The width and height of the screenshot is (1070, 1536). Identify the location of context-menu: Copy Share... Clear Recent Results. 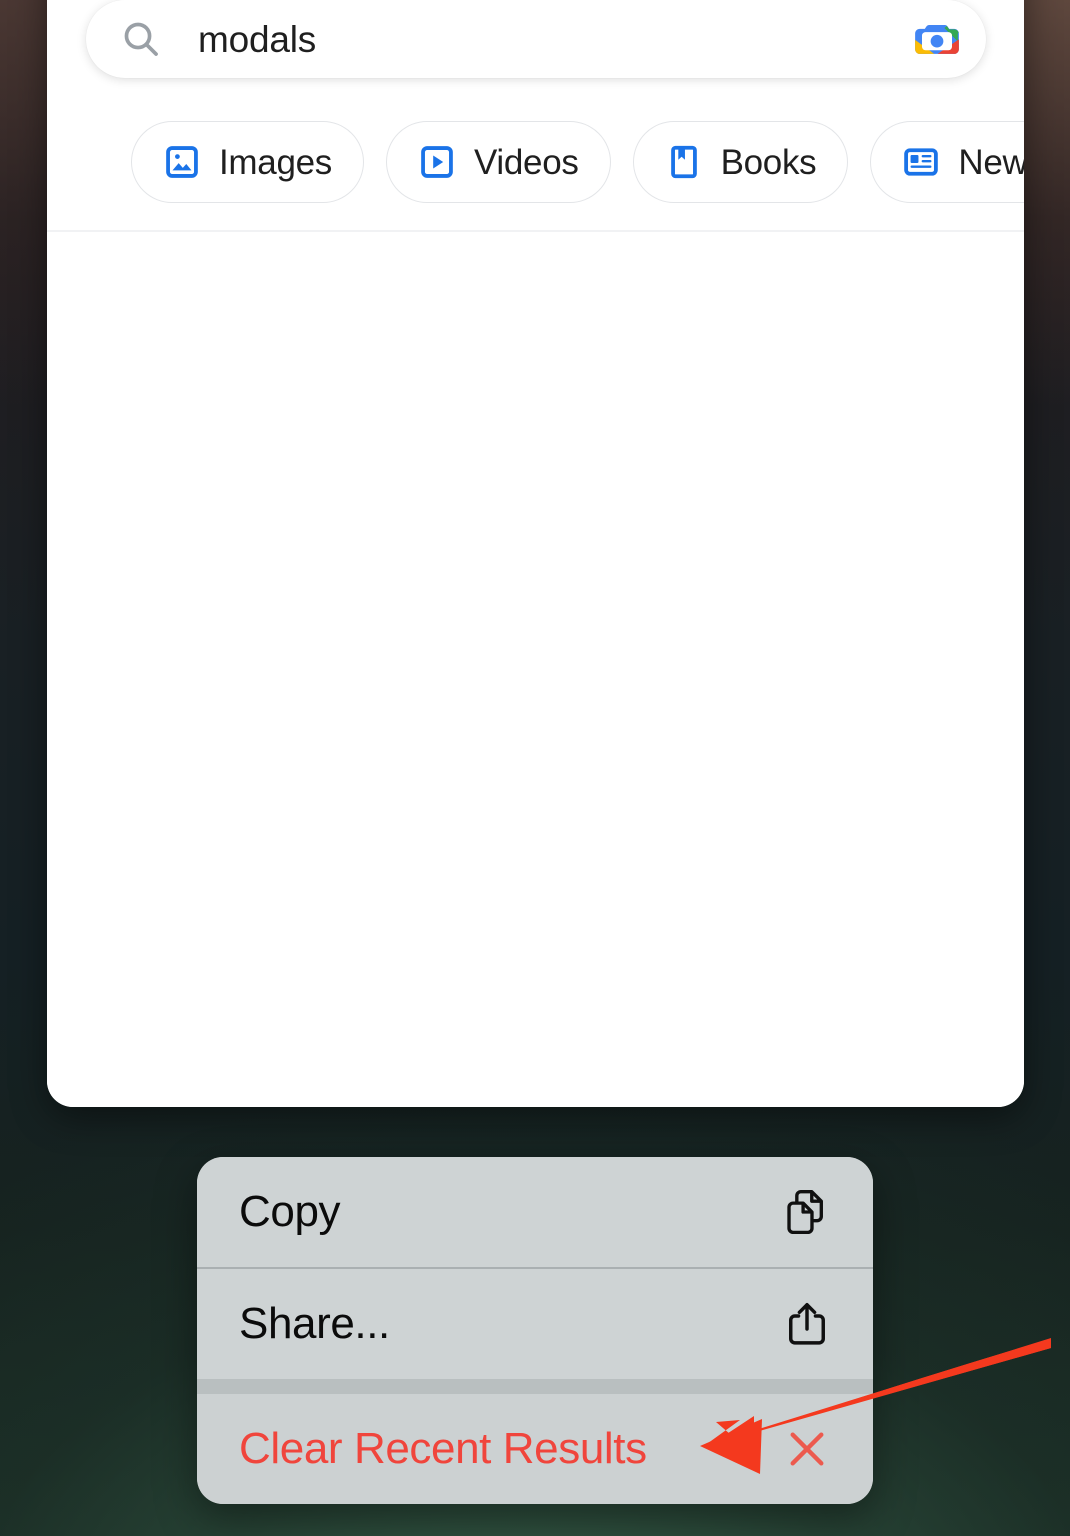
(535, 1330).